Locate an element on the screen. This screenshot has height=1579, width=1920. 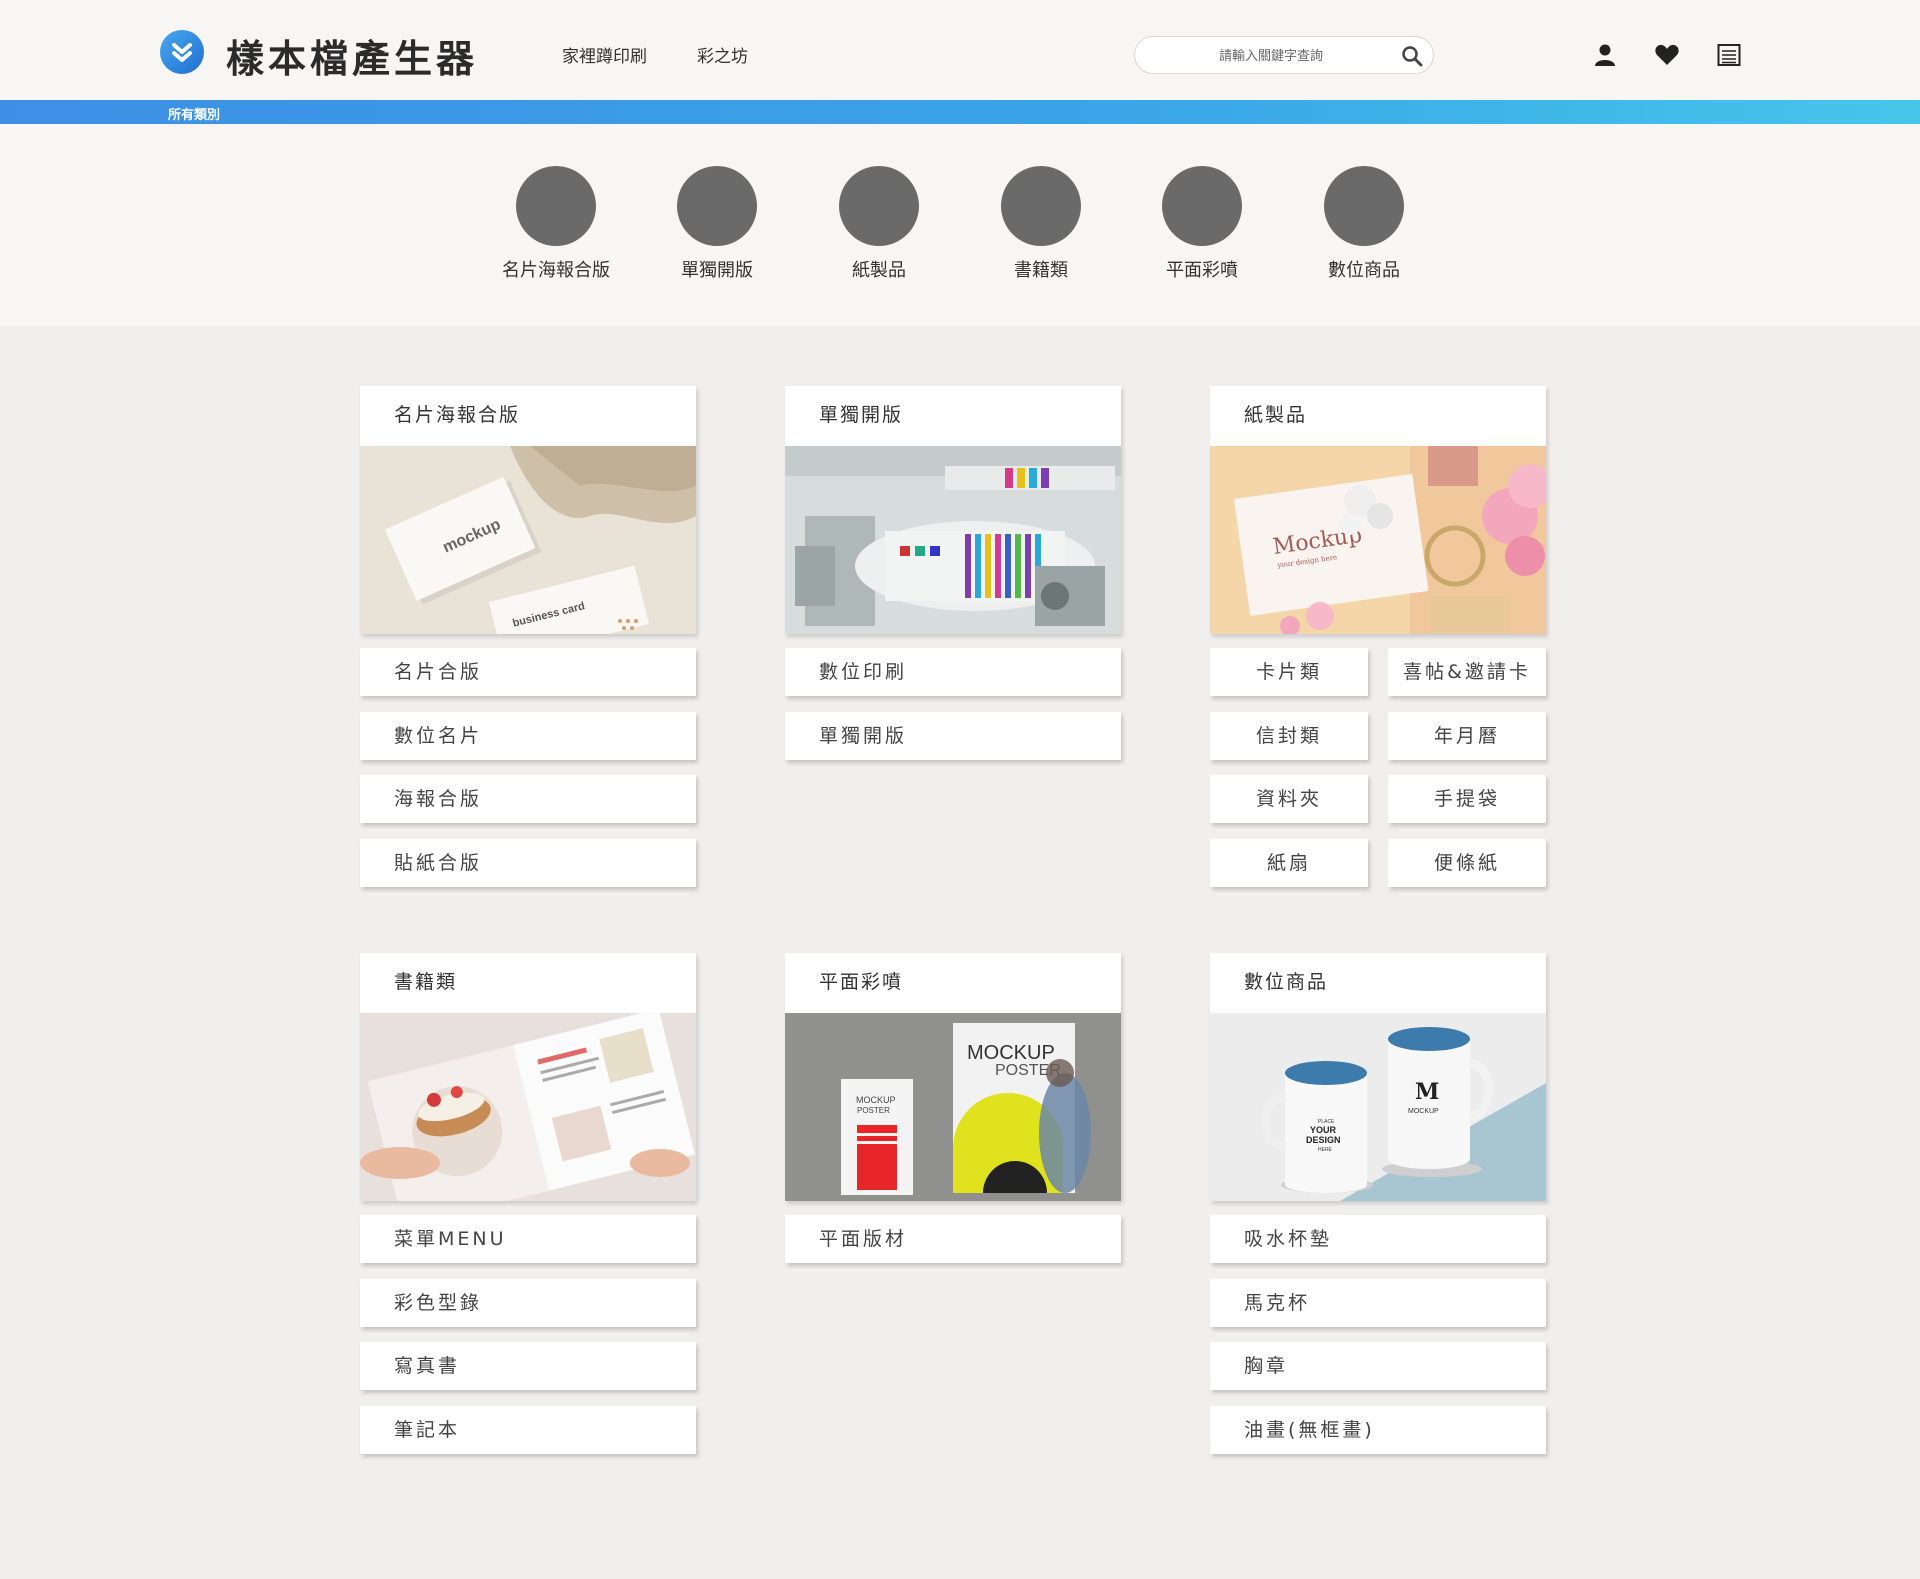
circle-category-label: 紙製品 is located at coordinates (879, 270).